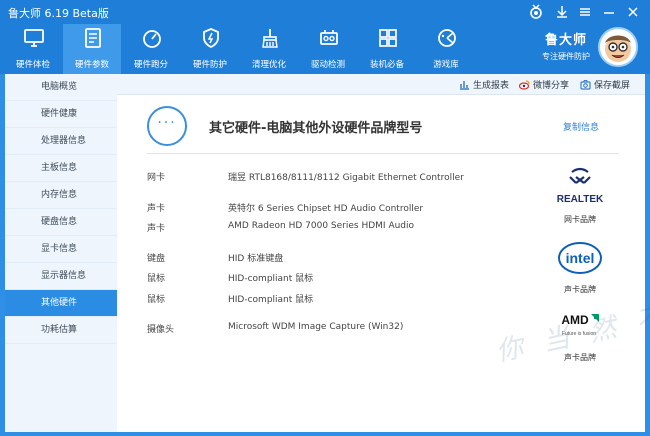  I want to click on logo-text: intel, so click(580, 258).